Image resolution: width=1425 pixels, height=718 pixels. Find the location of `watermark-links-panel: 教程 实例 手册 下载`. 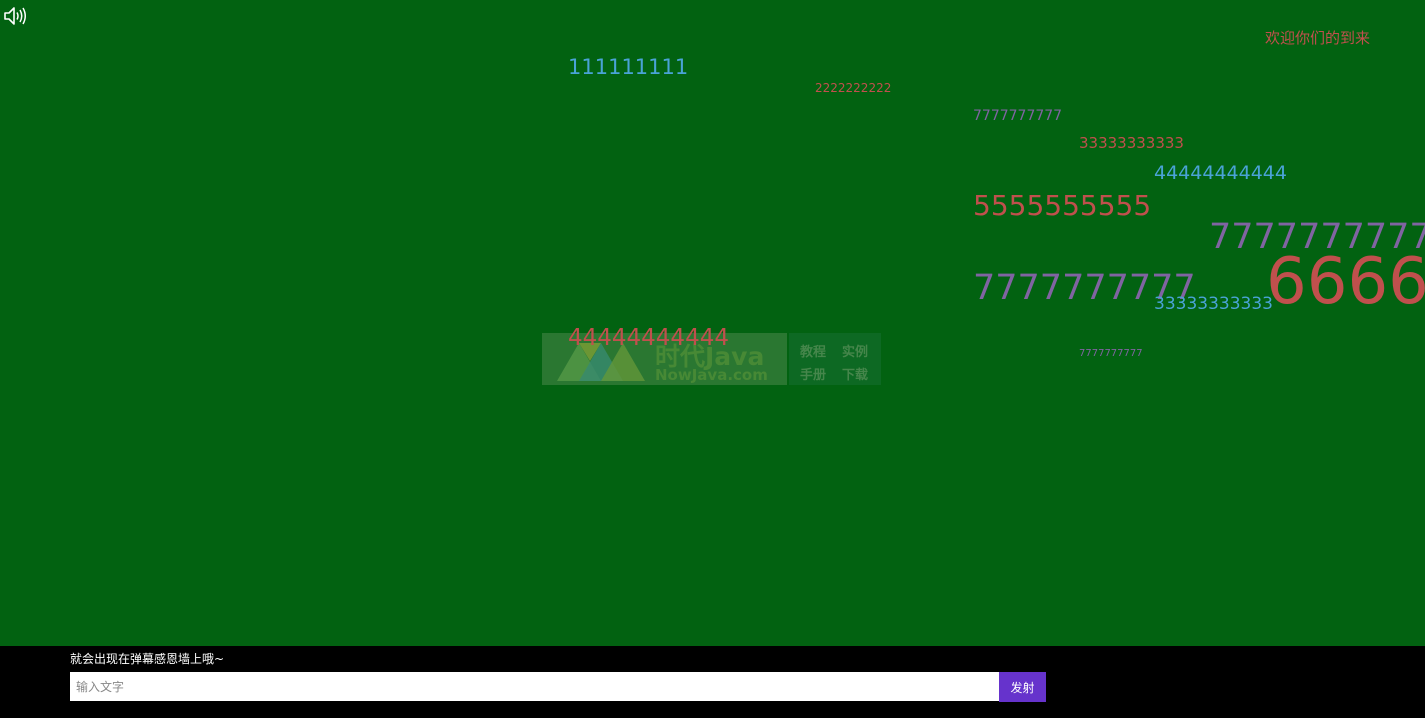

watermark-links-panel: 教程 实例 手册 下载 is located at coordinates (835, 359).